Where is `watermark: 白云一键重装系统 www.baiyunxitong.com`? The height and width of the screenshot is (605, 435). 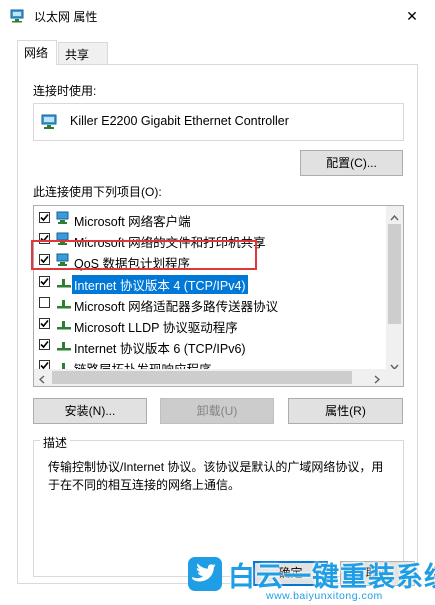
watermark: 白云一键重装系统 www.baiyunxitong.com is located at coordinates (311, 580).